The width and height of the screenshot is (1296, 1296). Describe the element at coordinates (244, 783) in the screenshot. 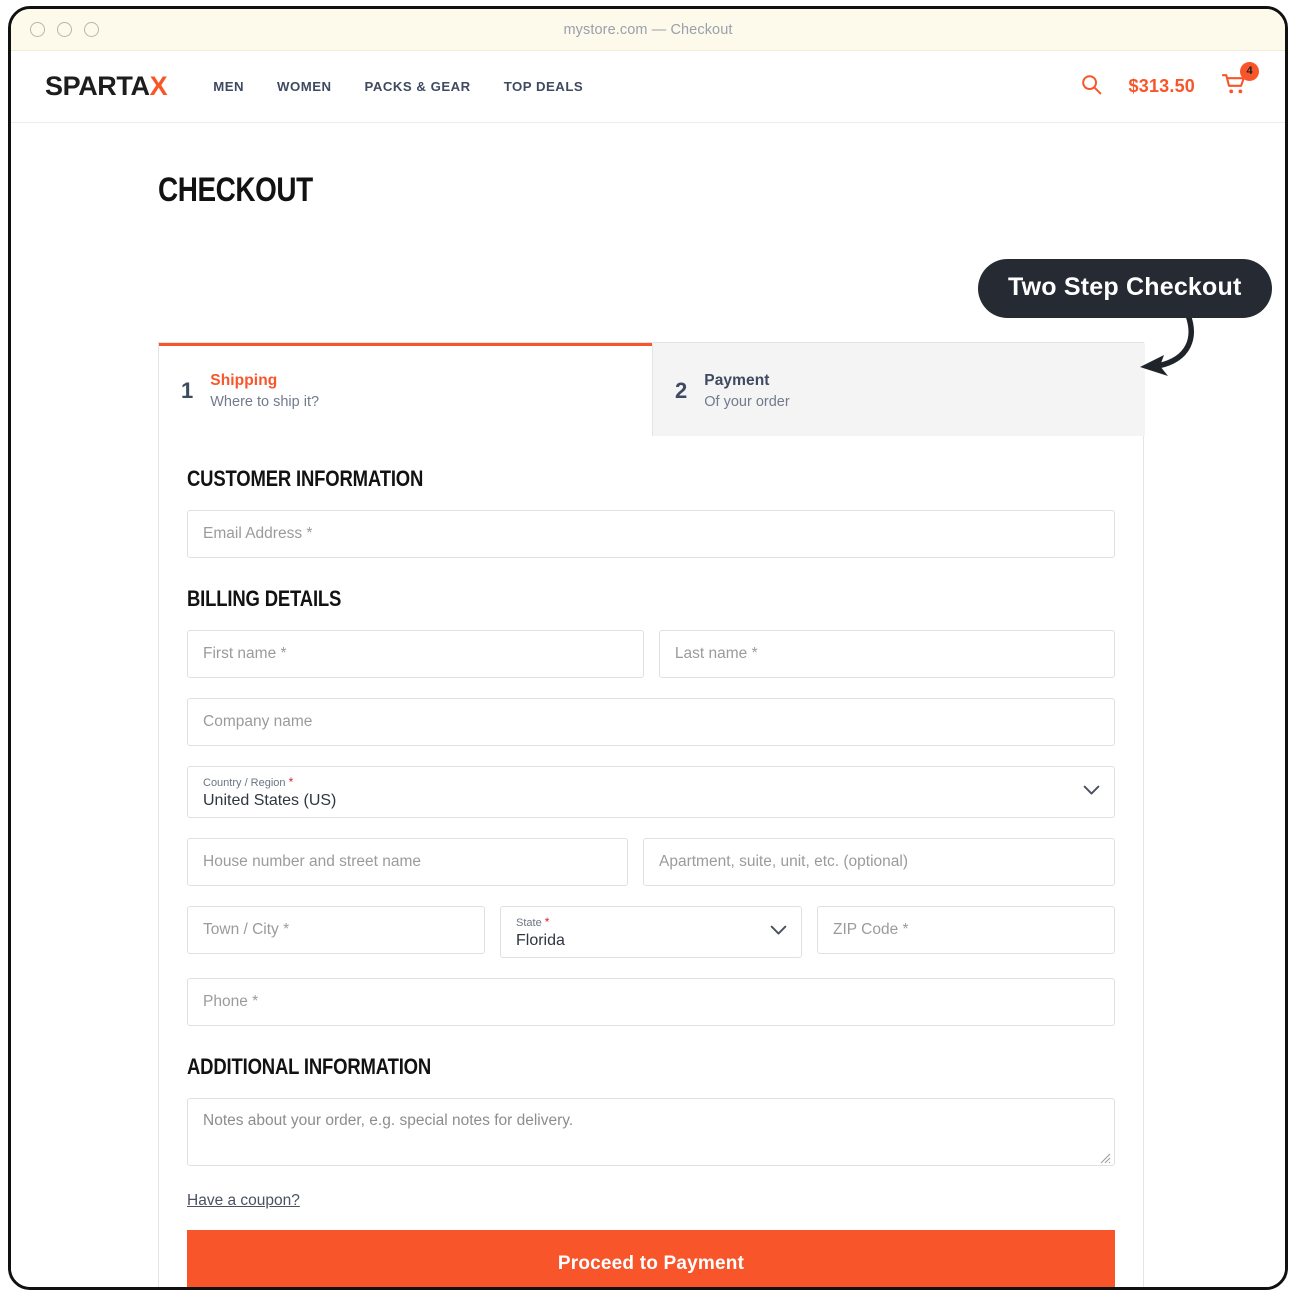

I see `country-region-label-text: Country / Region` at that location.